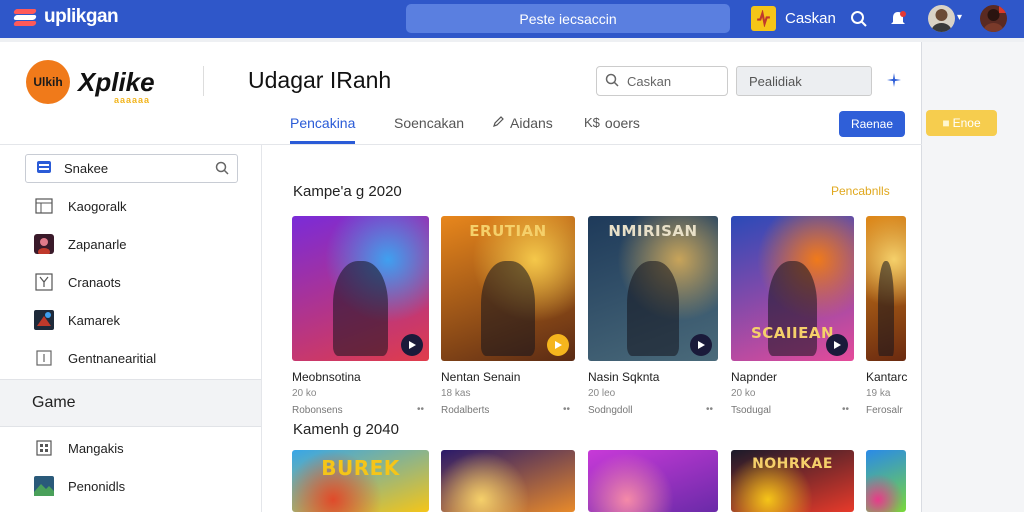  Describe the element at coordinates (131, 168) in the screenshot. I see `sidebar-search: Snakee` at that location.